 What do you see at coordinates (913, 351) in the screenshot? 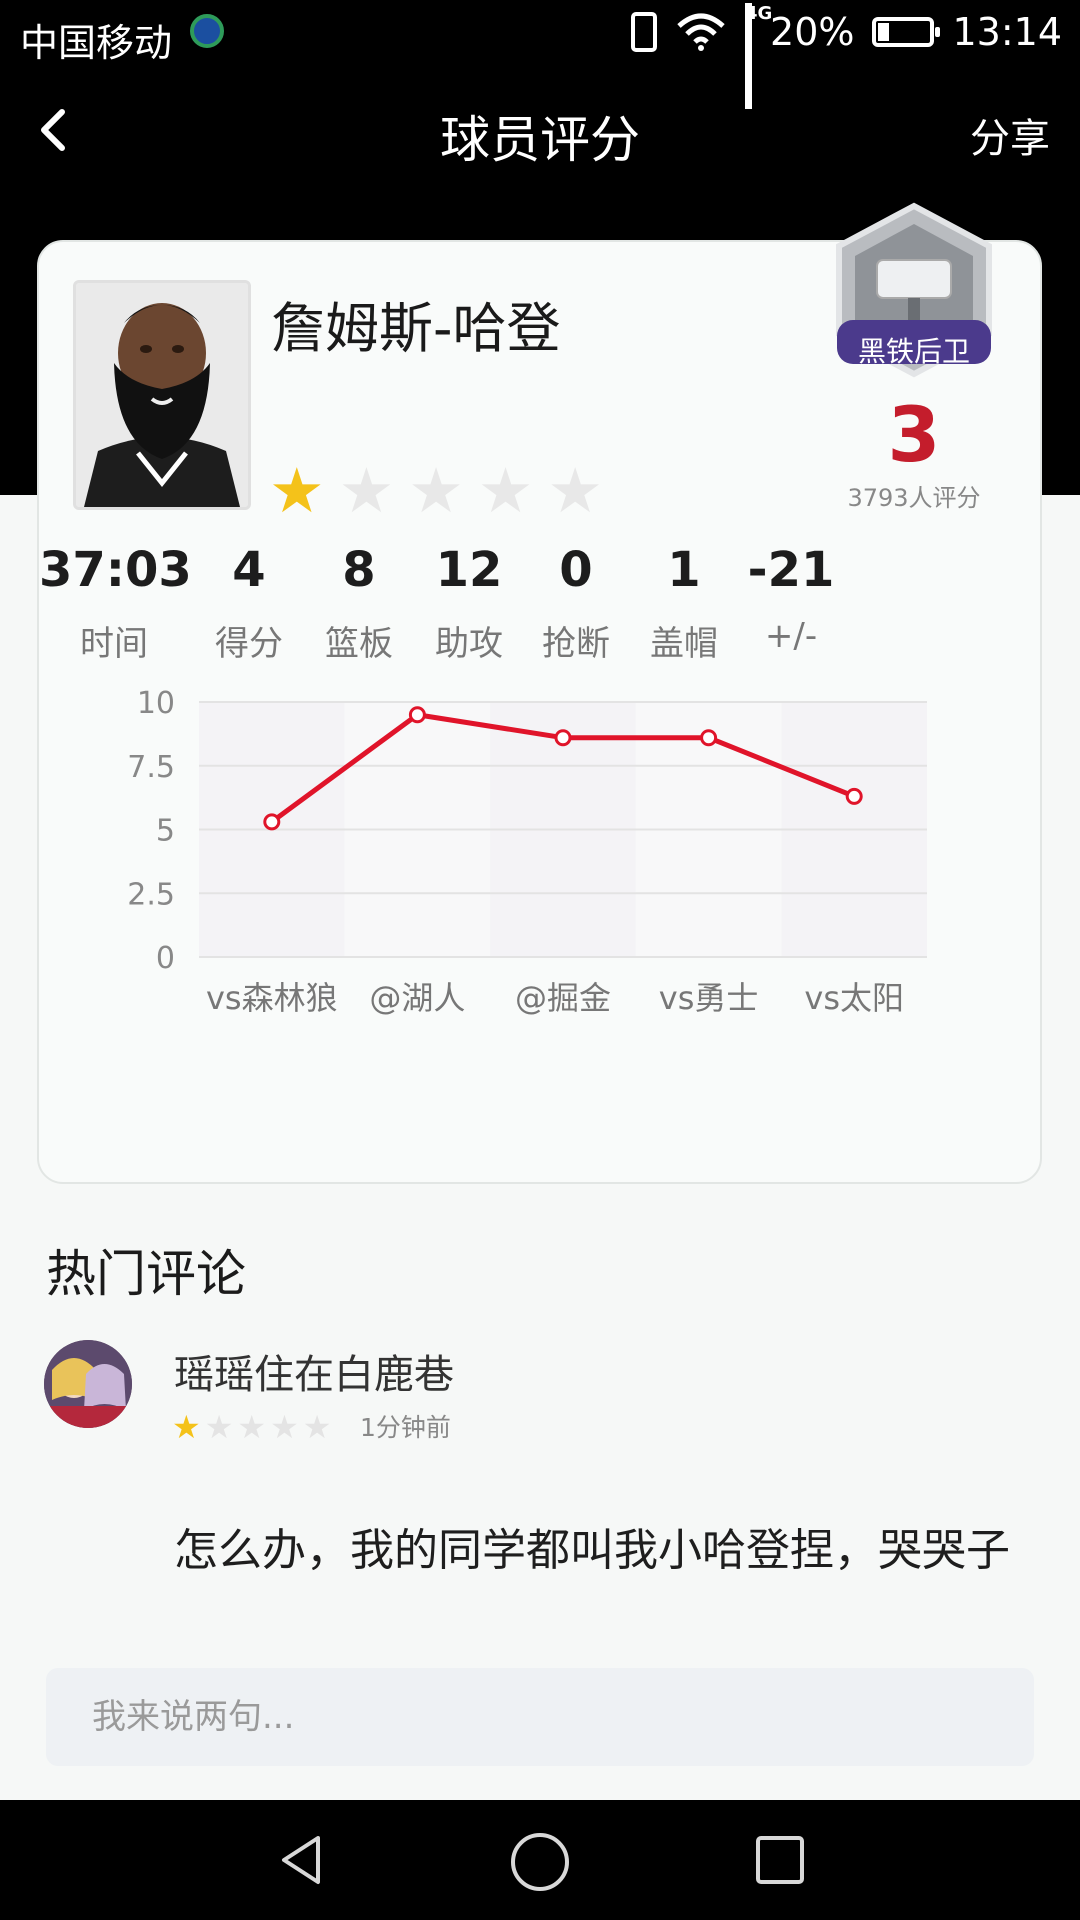
I see `badge-label: 黑铁后卫` at bounding box center [913, 351].